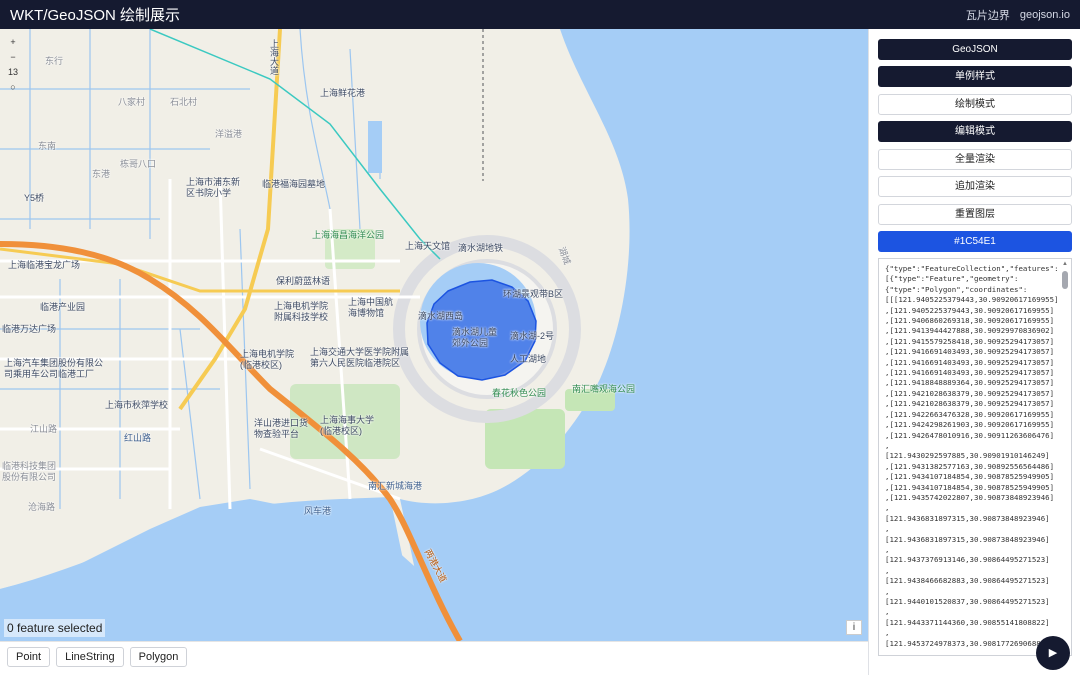 Image resolution: width=1080 pixels, height=675 pixels. I want to click on map-label: 上海海事大学(临港校区), so click(347, 425).